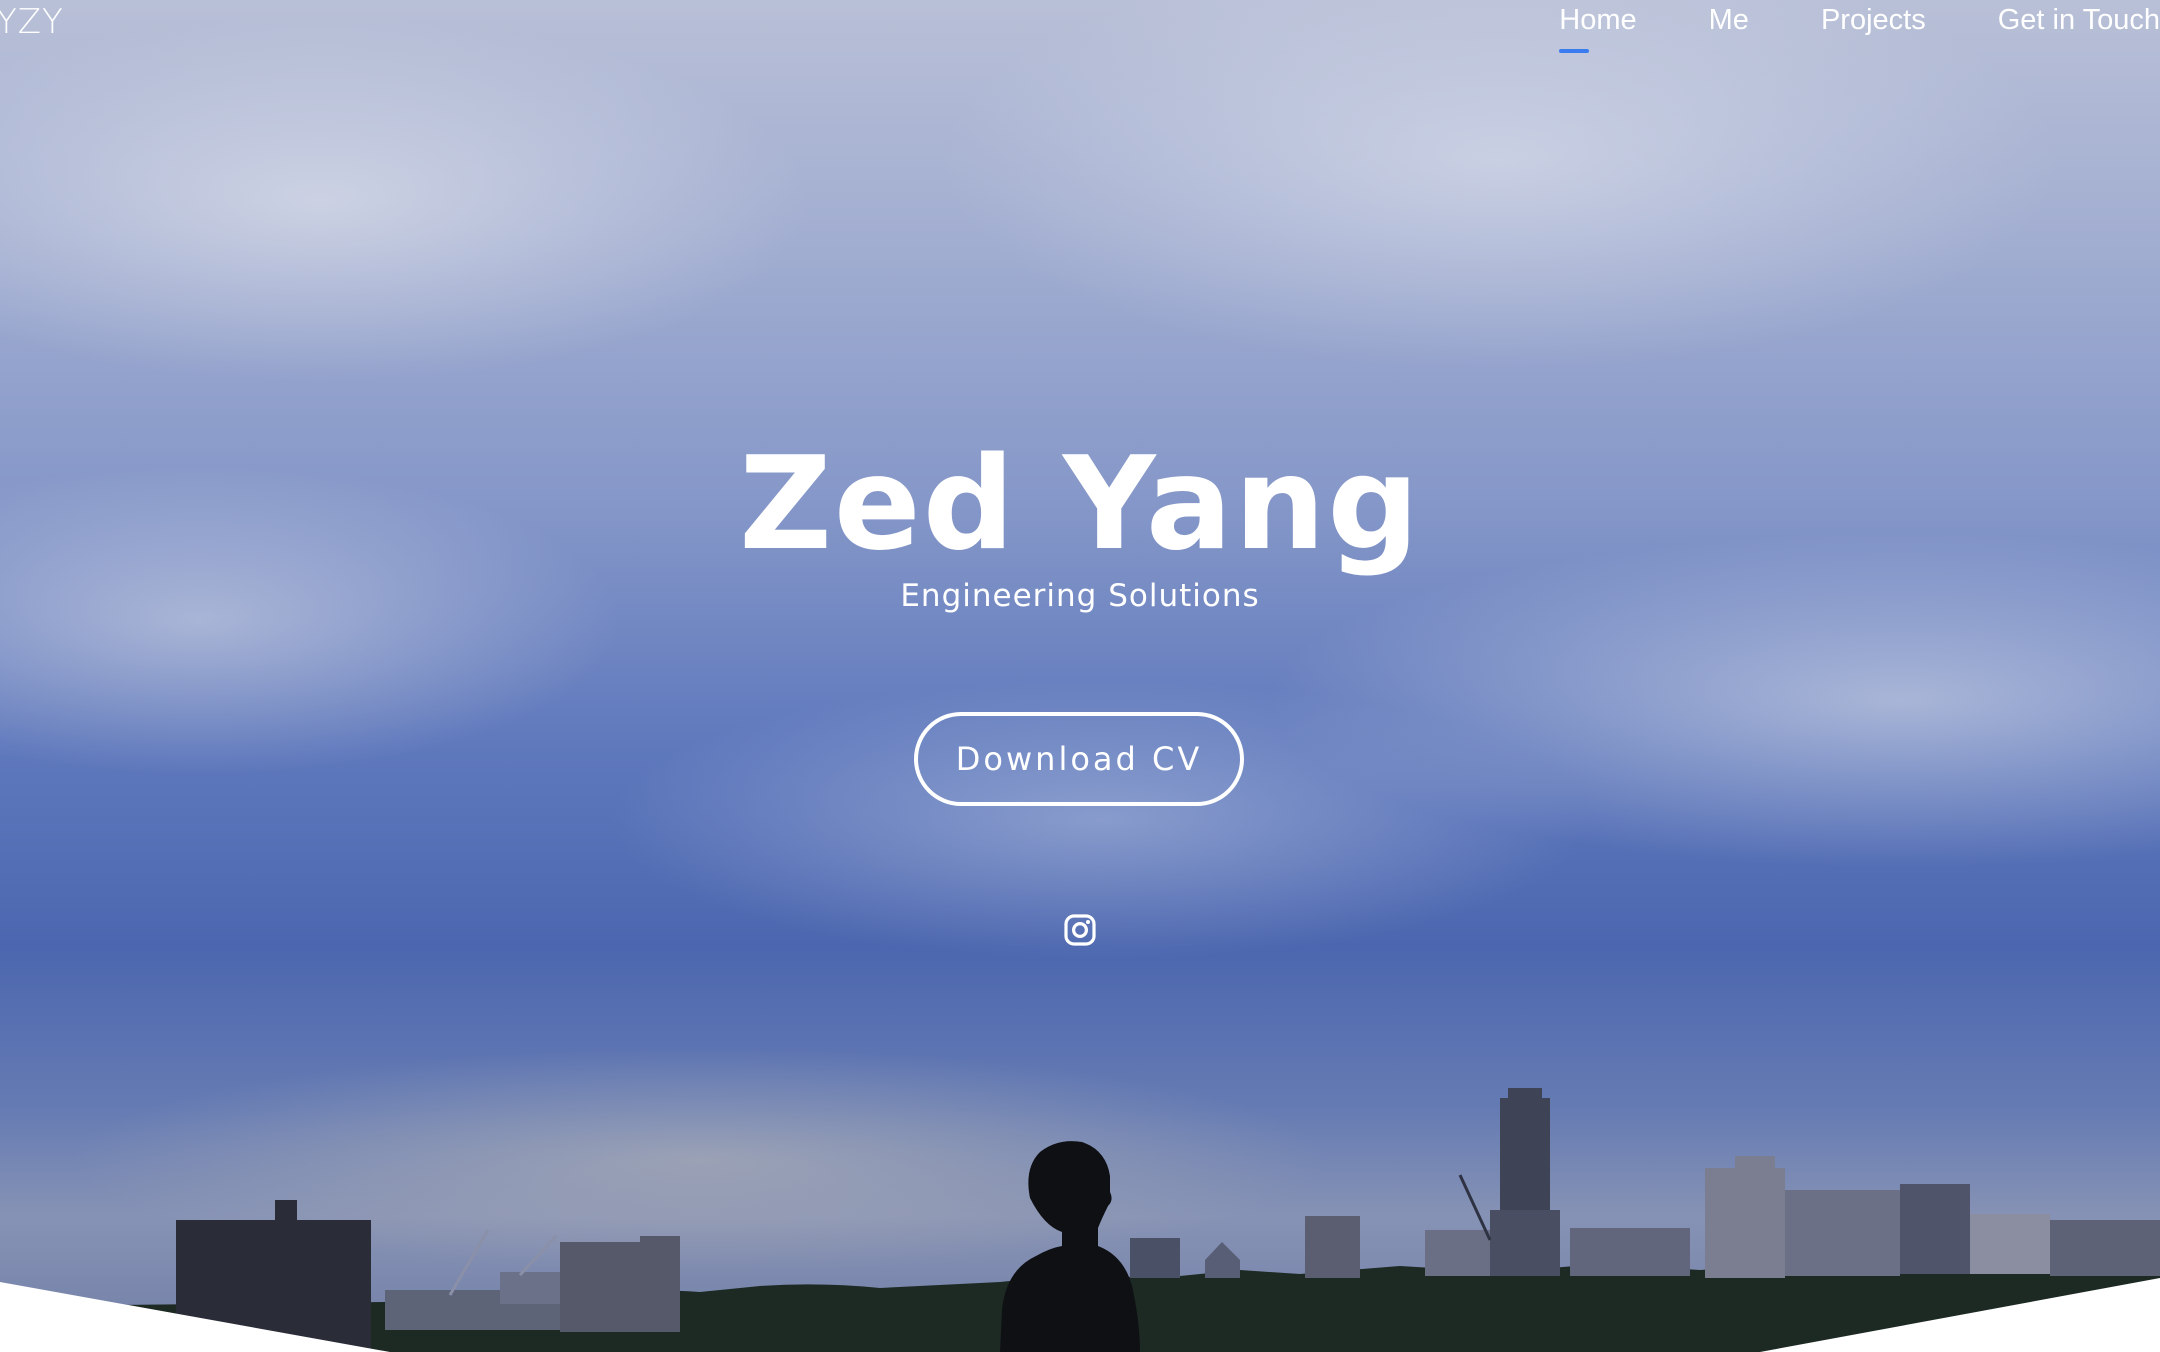 The height and width of the screenshot is (1352, 2160). I want to click on instagram-icon, so click(1080, 930).